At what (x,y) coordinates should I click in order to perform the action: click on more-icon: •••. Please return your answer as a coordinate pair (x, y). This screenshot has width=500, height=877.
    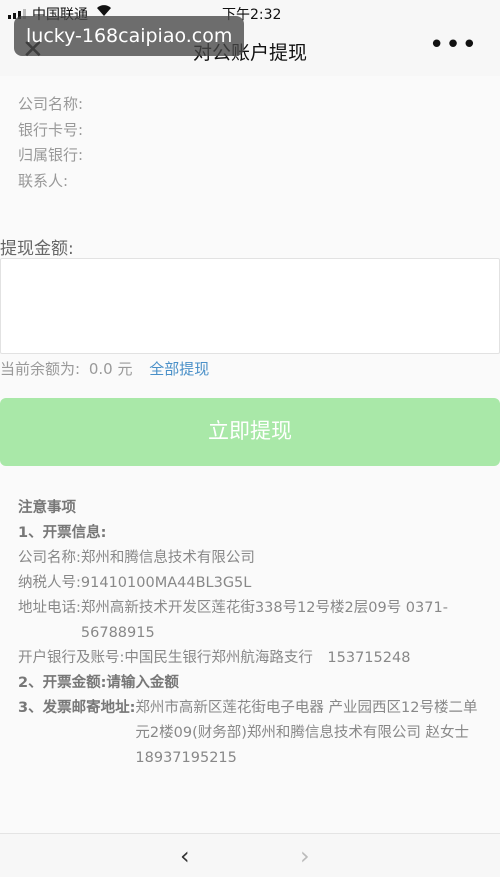
    Looking at the image, I should click on (453, 45).